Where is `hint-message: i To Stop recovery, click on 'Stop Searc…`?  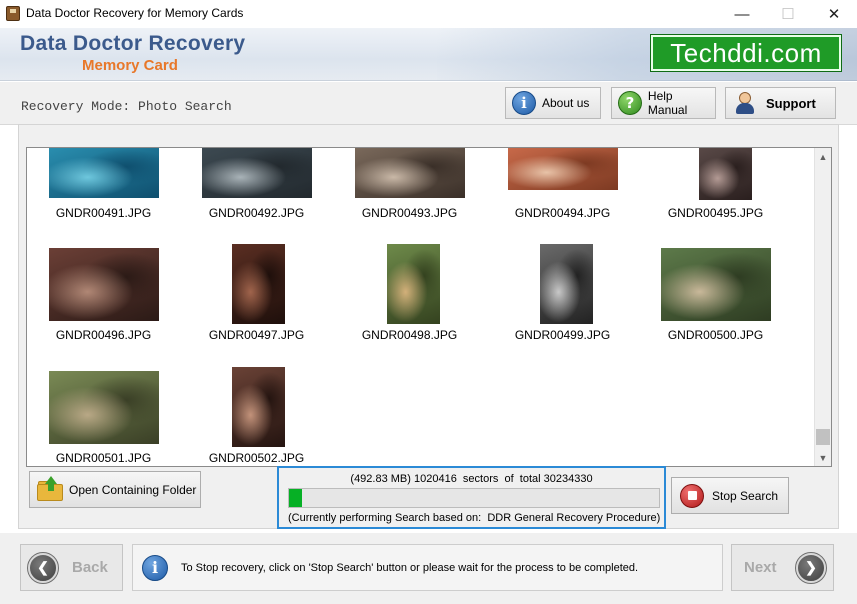 hint-message: i To Stop recovery, click on 'Stop Searc… is located at coordinates (427, 567).